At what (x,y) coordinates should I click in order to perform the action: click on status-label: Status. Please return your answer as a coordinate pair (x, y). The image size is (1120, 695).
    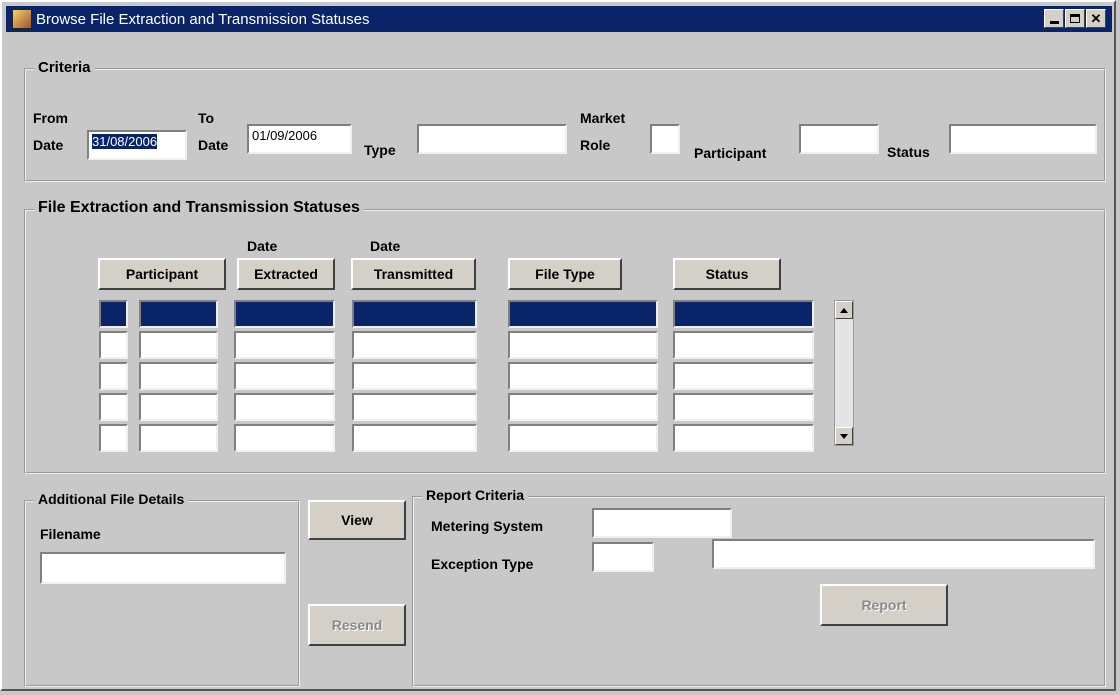
    Looking at the image, I should click on (908, 152).